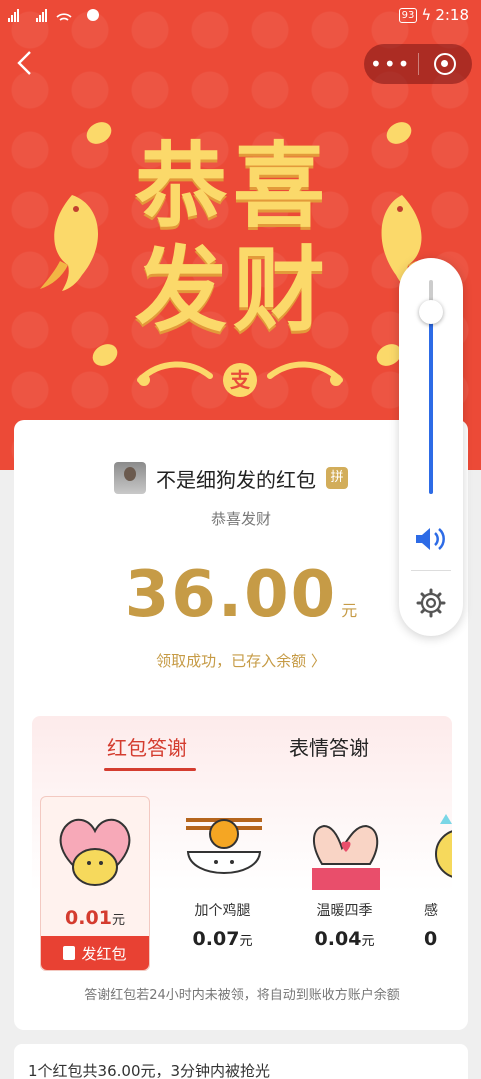 This screenshot has height=1079, width=481. What do you see at coordinates (130, 478) in the screenshot?
I see `sender-avatar` at bounding box center [130, 478].